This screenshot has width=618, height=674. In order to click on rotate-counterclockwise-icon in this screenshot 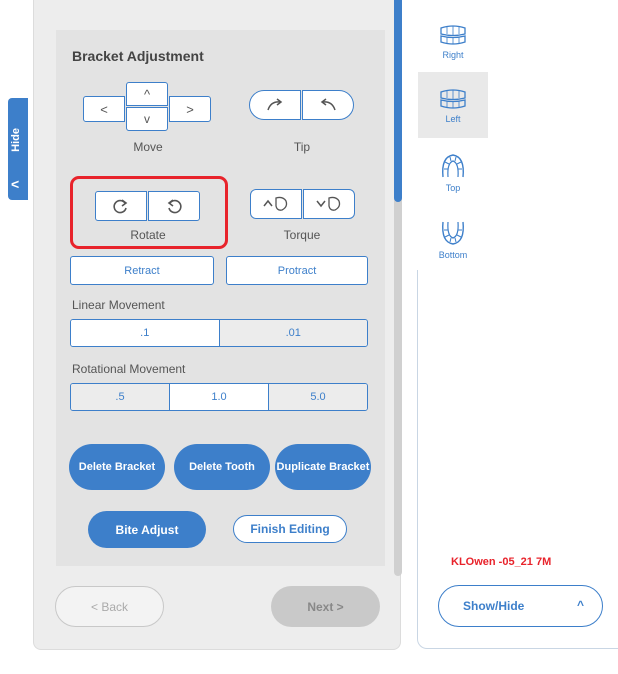, I will do `click(174, 206)`.